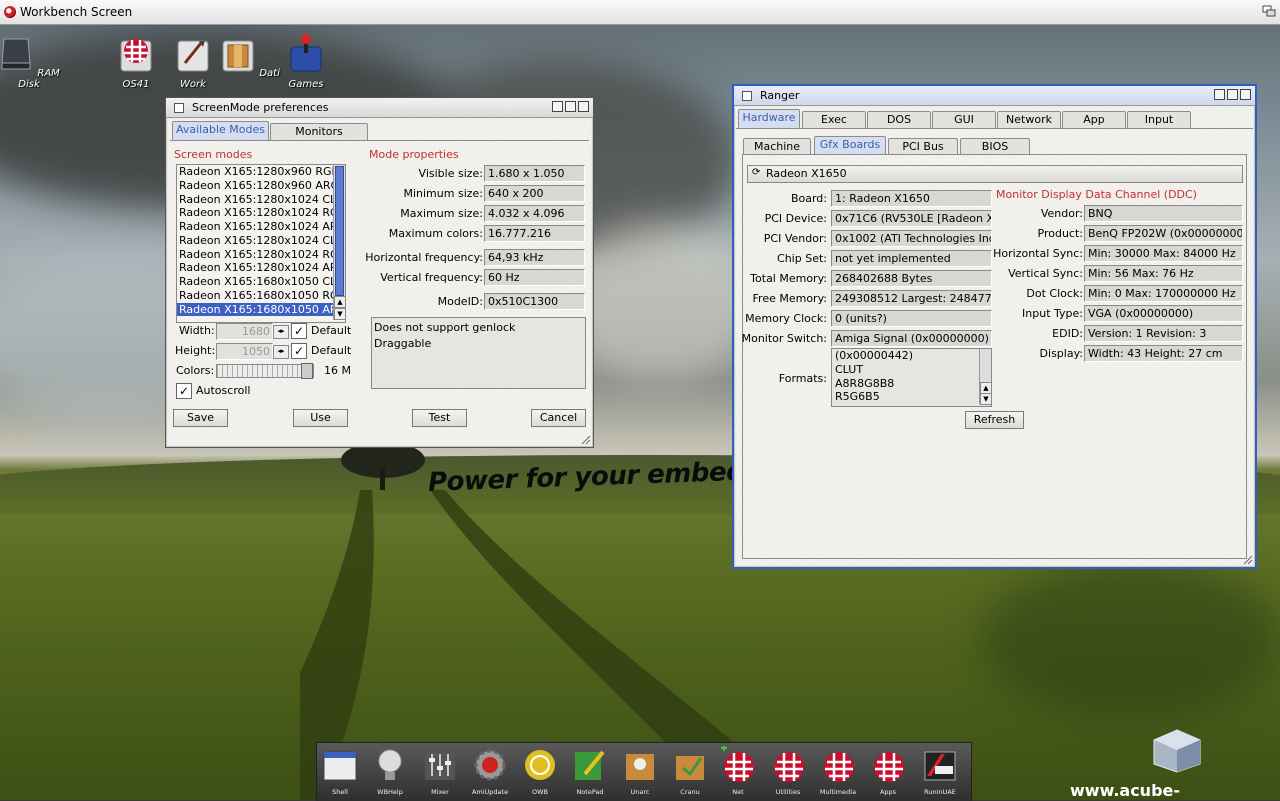 Image resolution: width=1280 pixels, height=801 pixels. What do you see at coordinates (911, 377) in the screenshot?
I see `formats-list: (0x00000442) CLUT A8R8G8B8 R5G6B5 ▲ ▼` at bounding box center [911, 377].